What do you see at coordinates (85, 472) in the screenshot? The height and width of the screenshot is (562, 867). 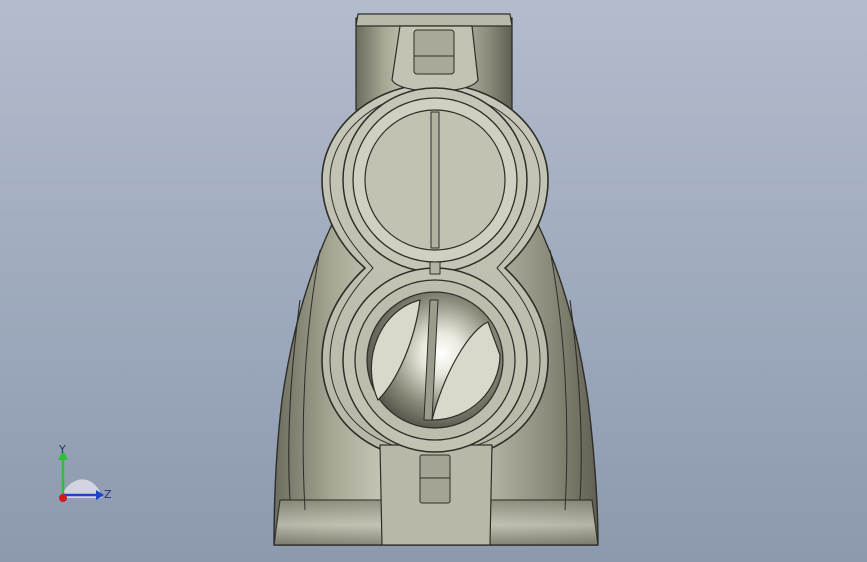 I see `orientation-triad: Y Z` at bounding box center [85, 472].